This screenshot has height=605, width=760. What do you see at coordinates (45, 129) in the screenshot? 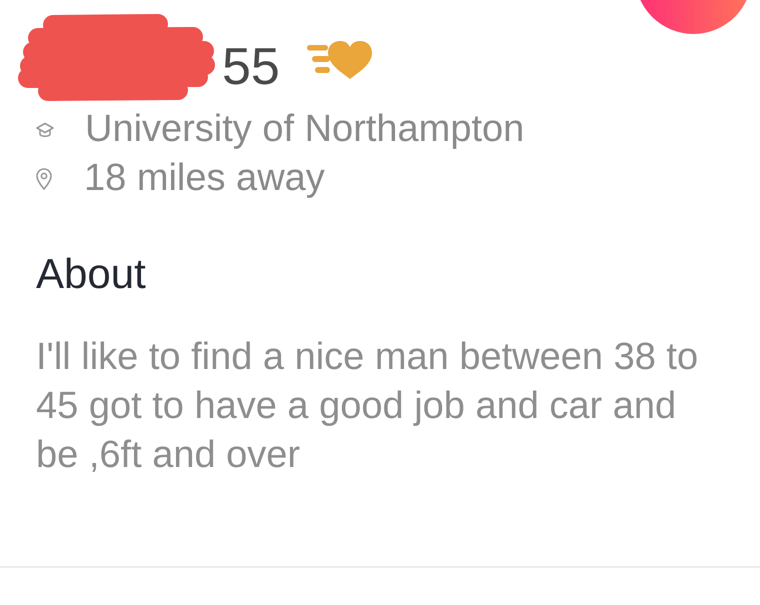
I see `graduation-cap-icon` at bounding box center [45, 129].